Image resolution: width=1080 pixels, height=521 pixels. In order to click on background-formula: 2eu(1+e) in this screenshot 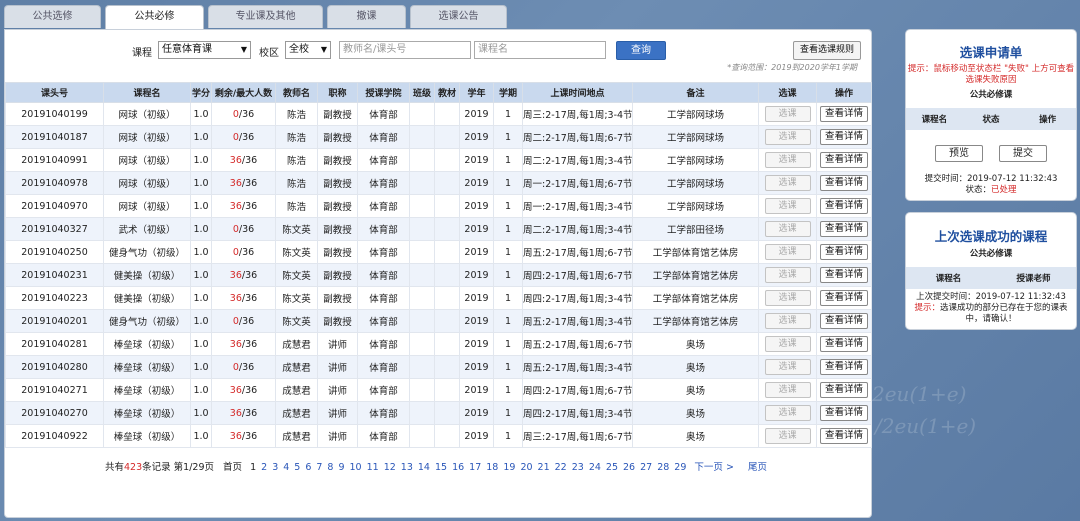, I will do `click(919, 394)`.